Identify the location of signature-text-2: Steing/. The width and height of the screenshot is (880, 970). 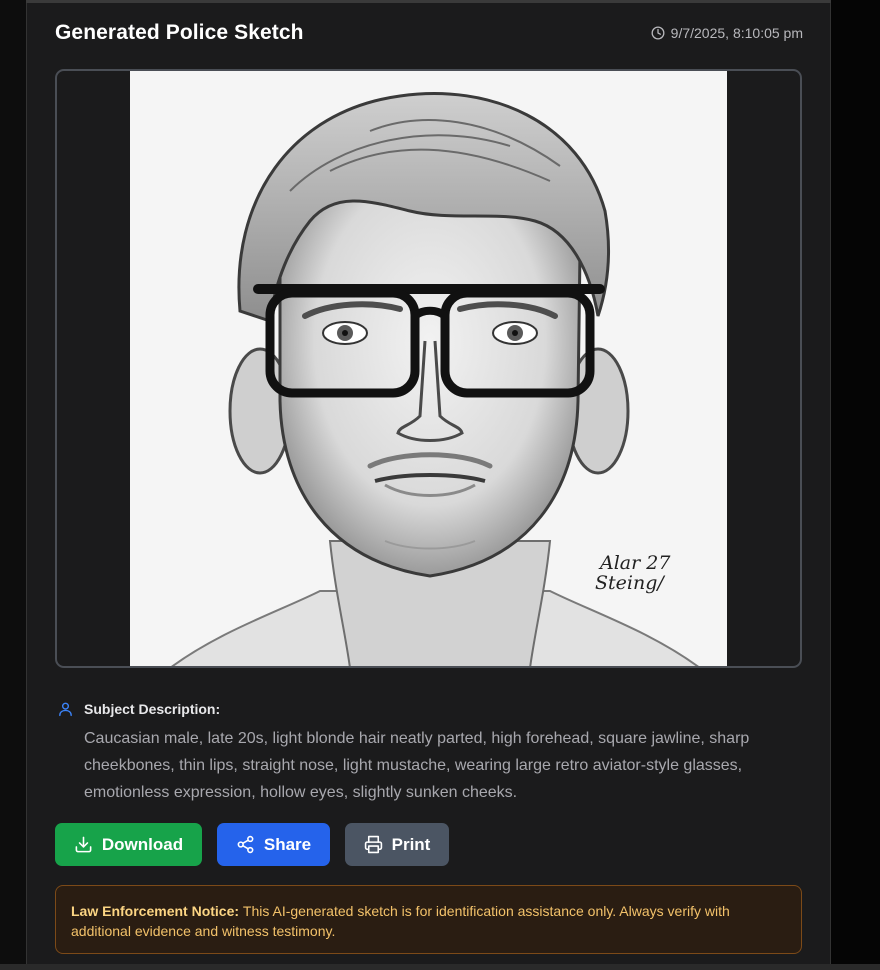
(630, 583).